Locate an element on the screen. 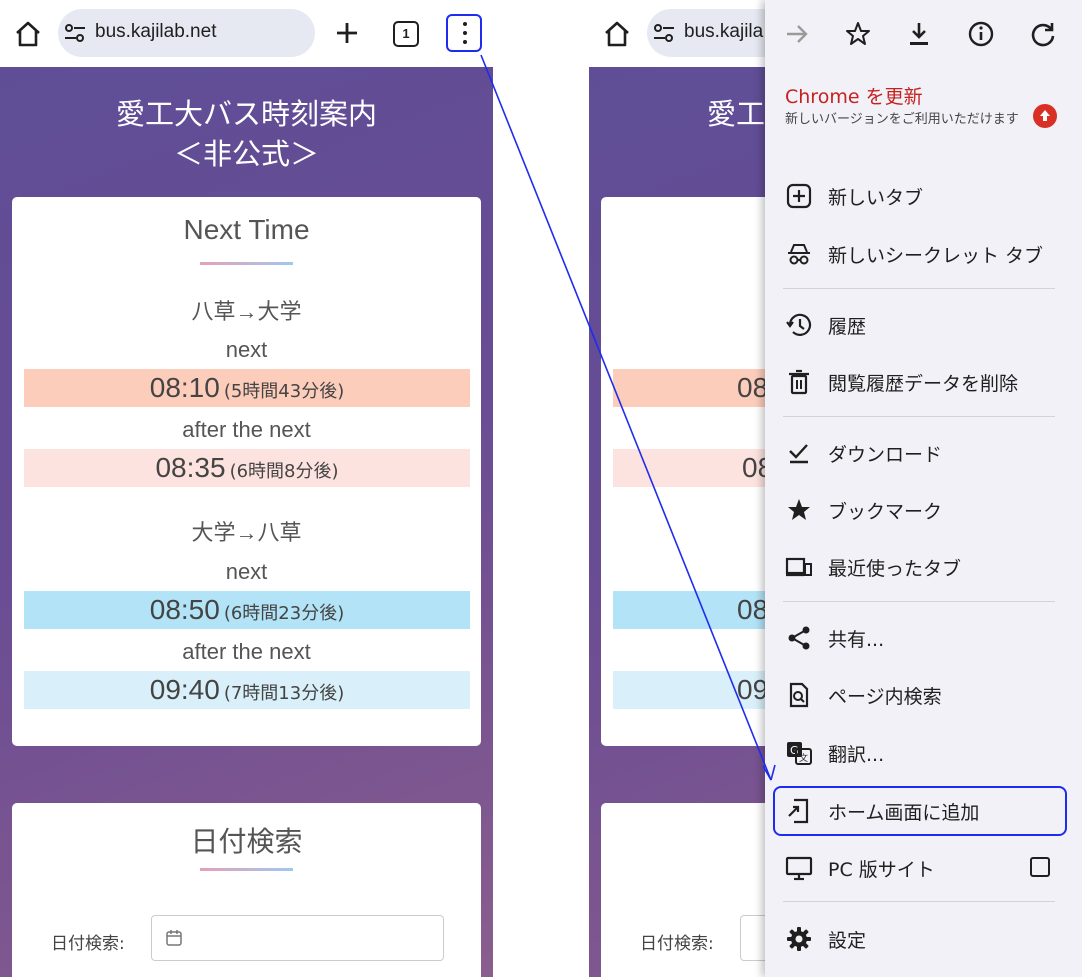 The height and width of the screenshot is (977, 1082). share-icon is located at coordinates (799, 638).